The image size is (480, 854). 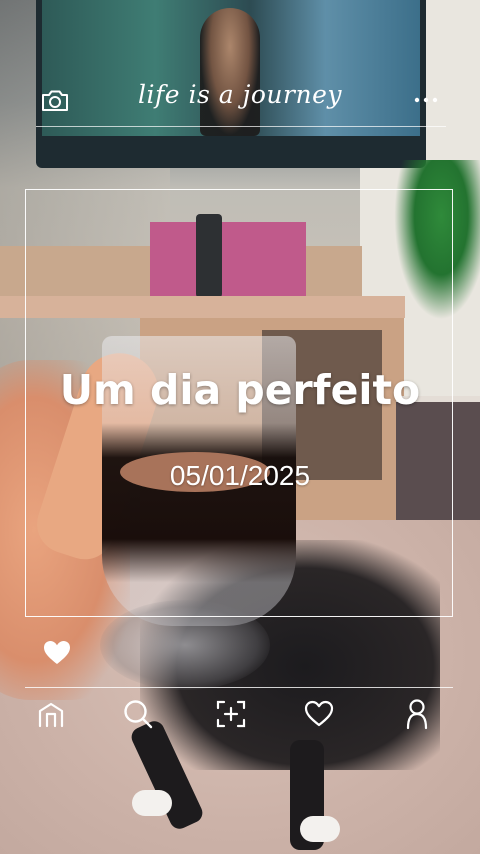 What do you see at coordinates (240, 390) in the screenshot?
I see `post-headline: Um dia perfeito` at bounding box center [240, 390].